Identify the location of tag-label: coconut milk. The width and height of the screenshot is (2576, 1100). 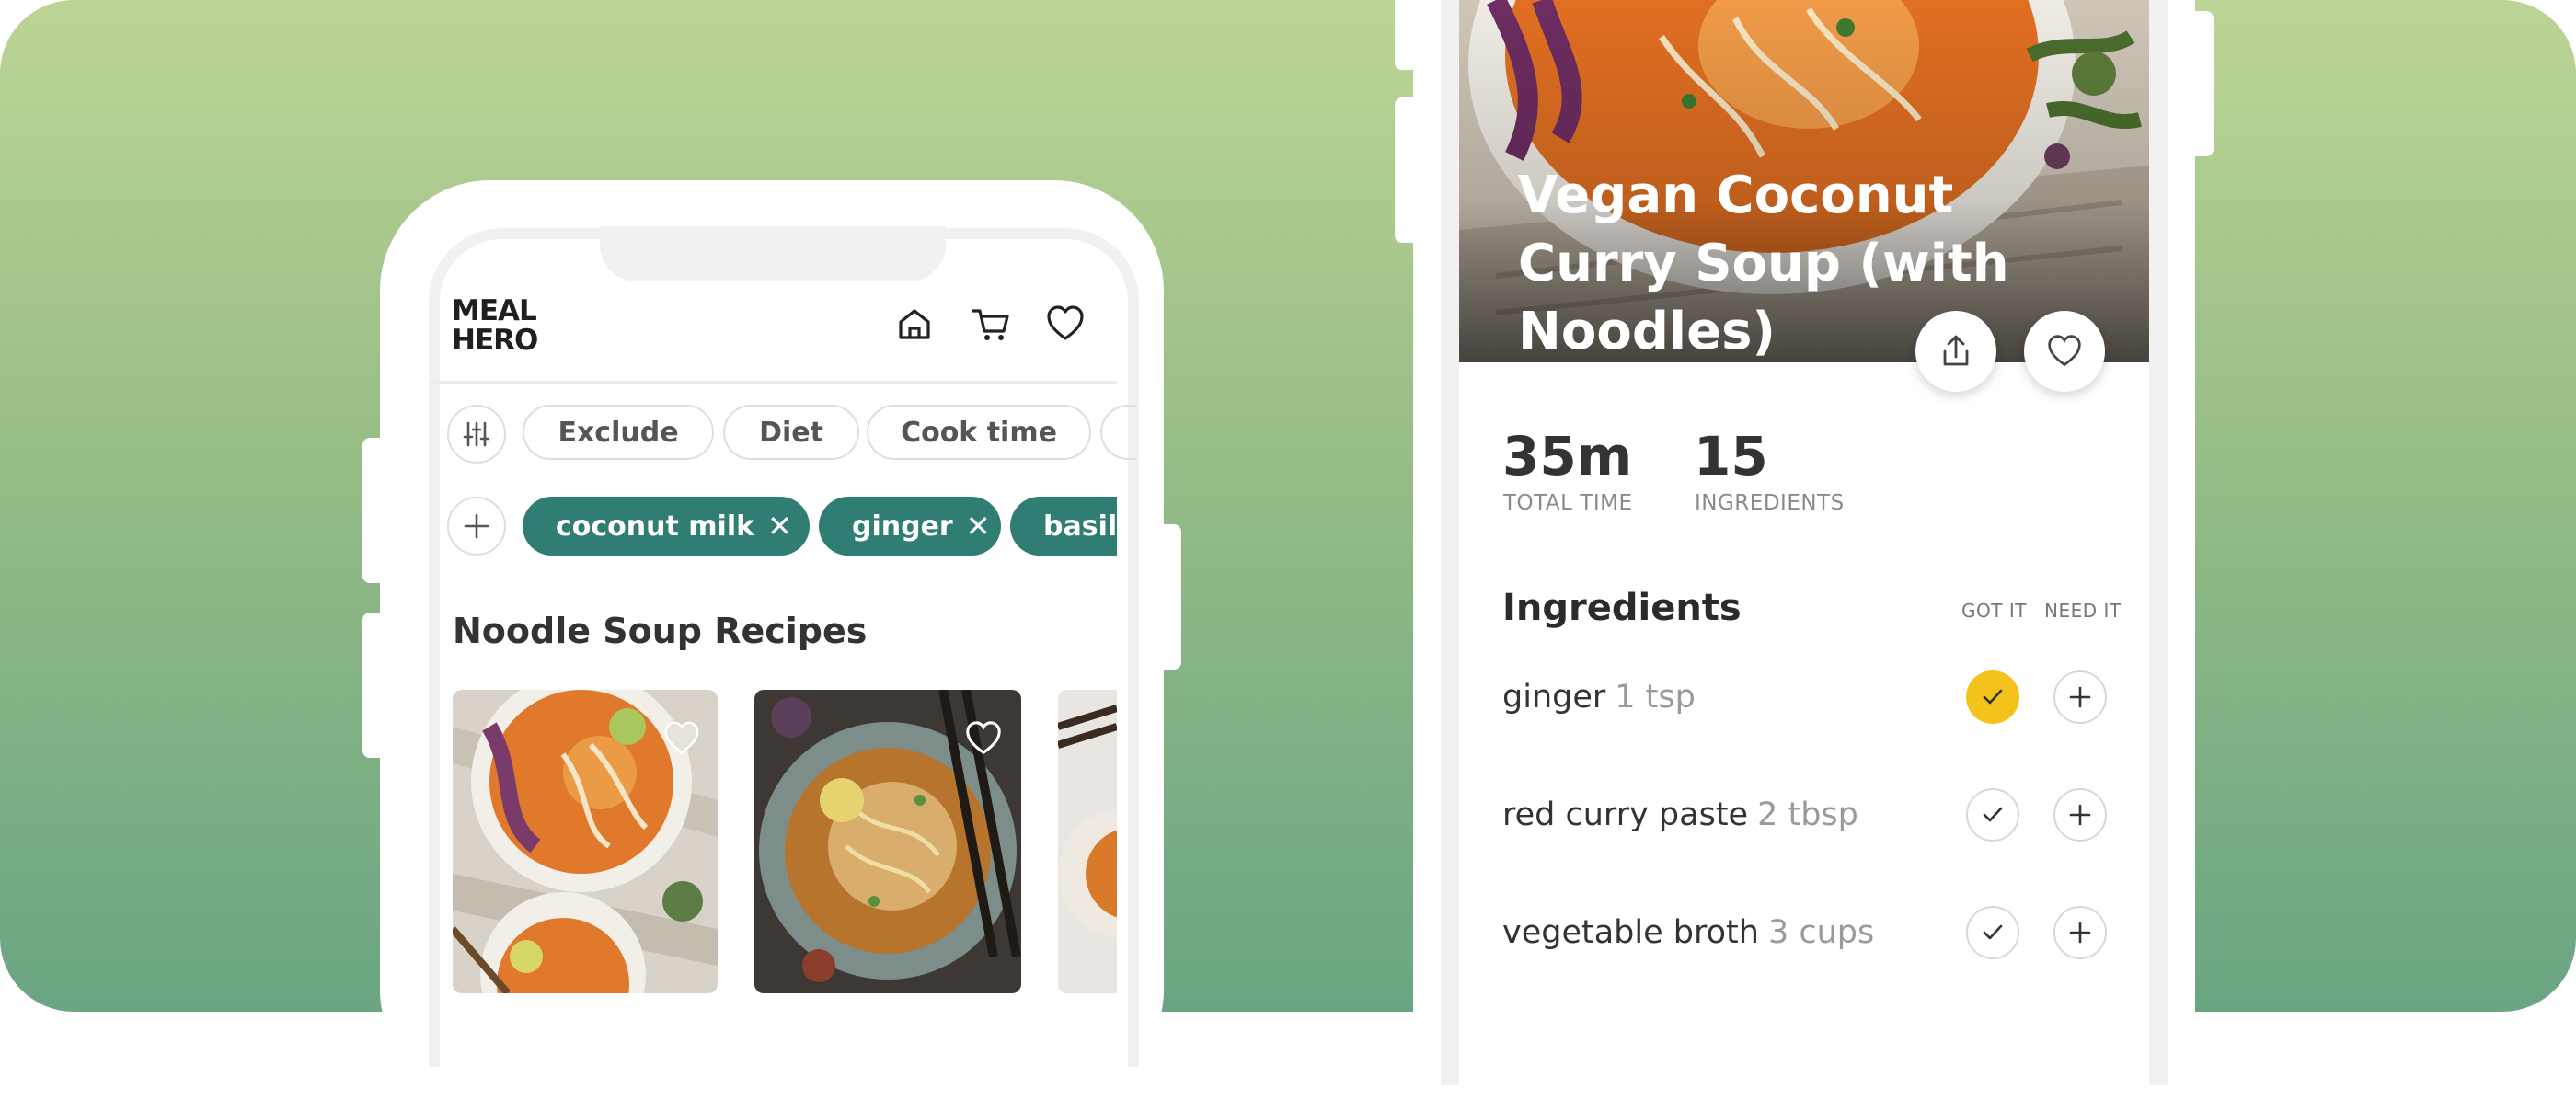
(655, 526).